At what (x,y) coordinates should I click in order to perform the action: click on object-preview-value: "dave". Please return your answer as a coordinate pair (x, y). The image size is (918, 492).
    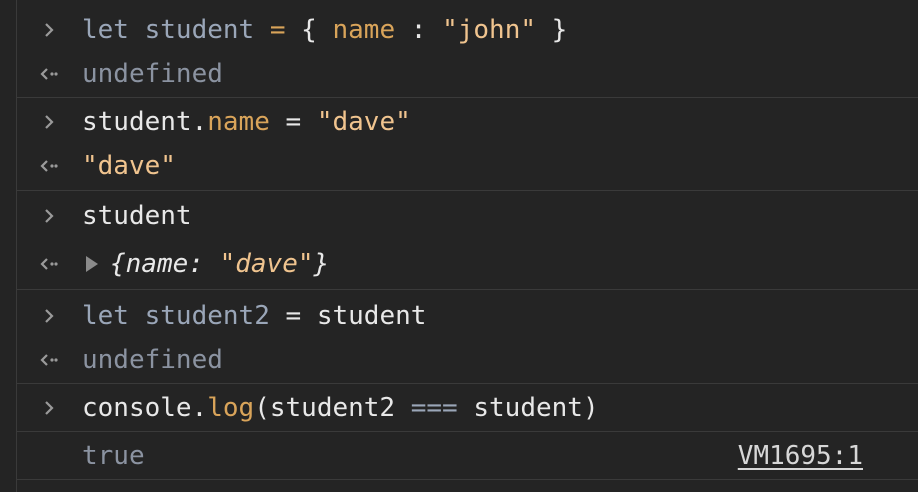
    Looking at the image, I should click on (266, 264).